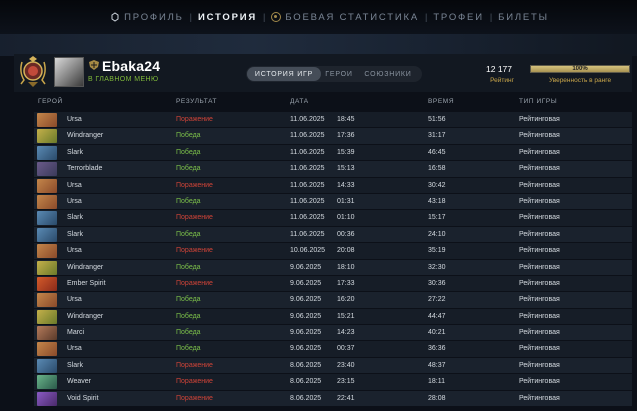 The height and width of the screenshot is (411, 637). Describe the element at coordinates (436, 382) in the screenshot. I see `match-duration: 18:11` at that location.